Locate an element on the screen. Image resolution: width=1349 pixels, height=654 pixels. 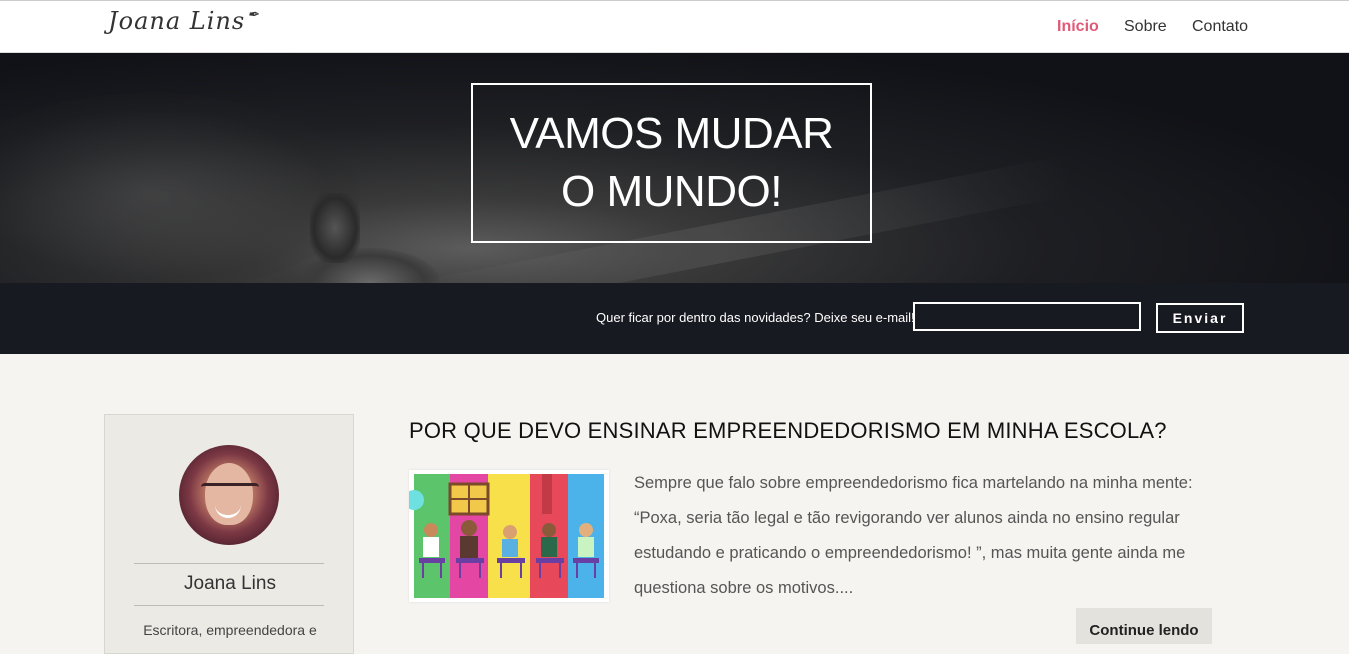
continue-reading-button: Continue lendo is located at coordinates (1144, 626).